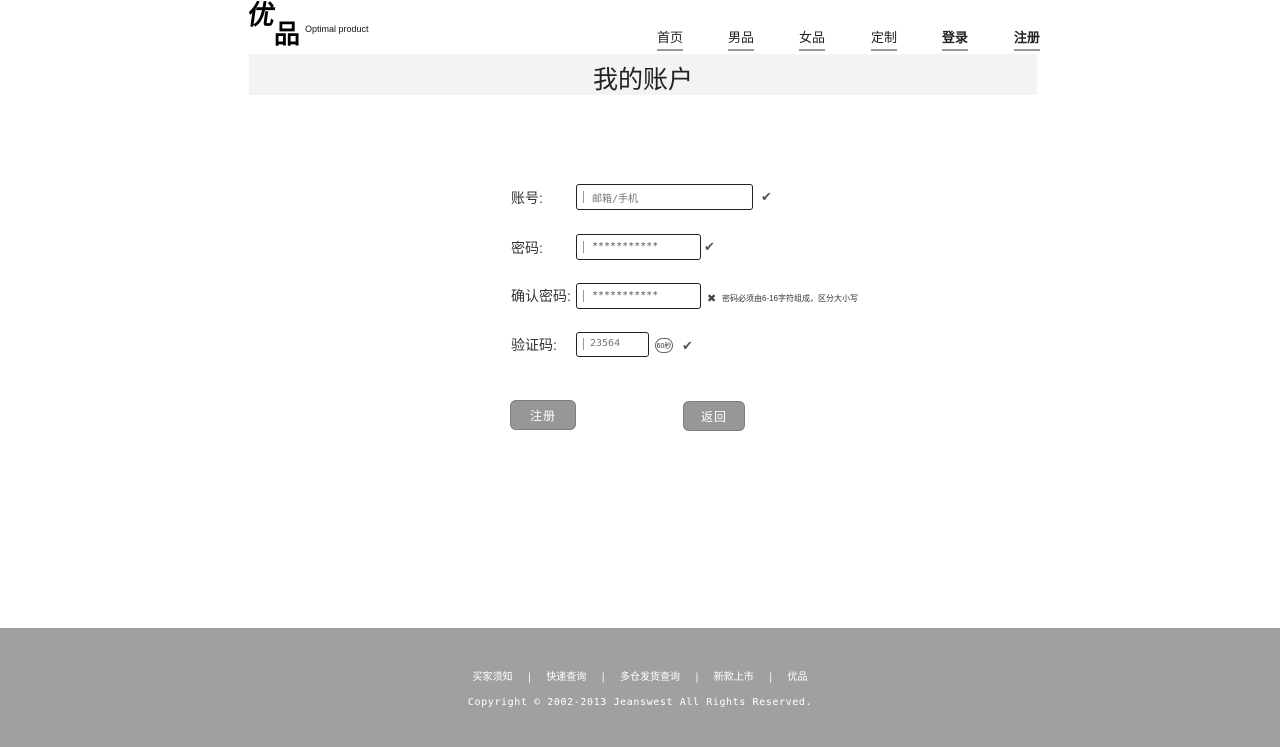  I want to click on account-input: 邮箱/手机, so click(664, 197).